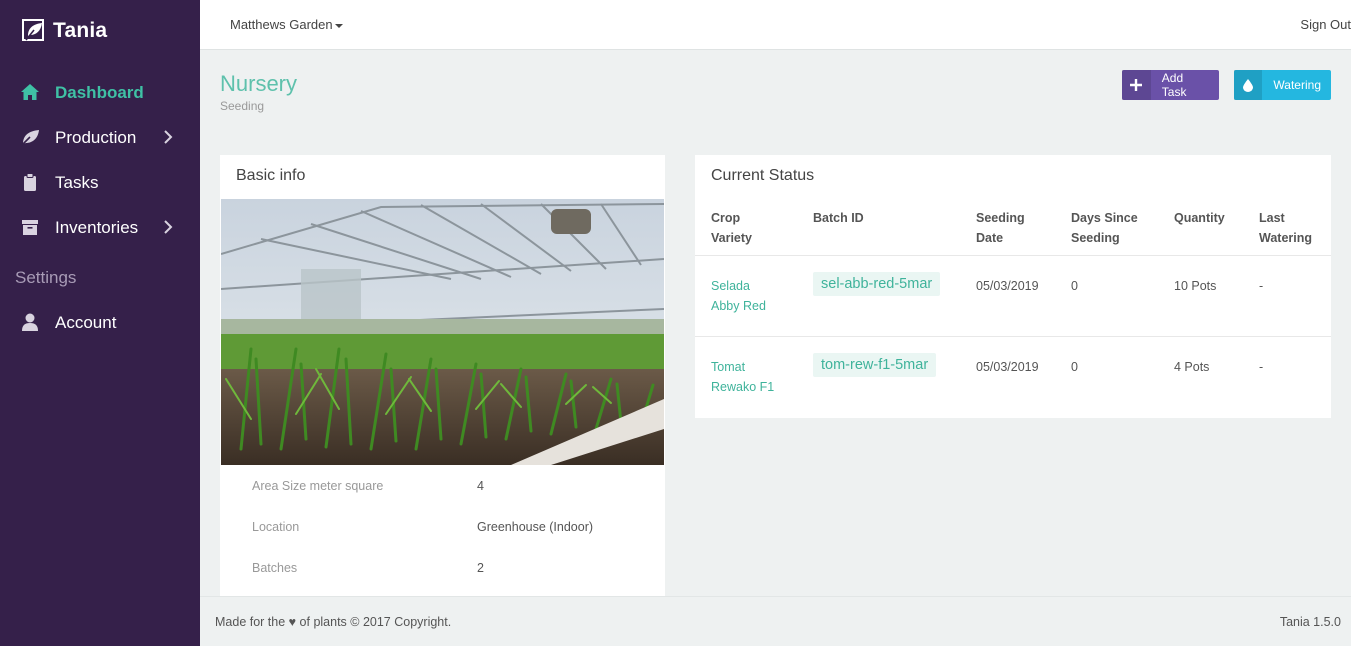 Image resolution: width=1351 pixels, height=646 pixels. I want to click on brand-logo: Tania, so click(64, 31).